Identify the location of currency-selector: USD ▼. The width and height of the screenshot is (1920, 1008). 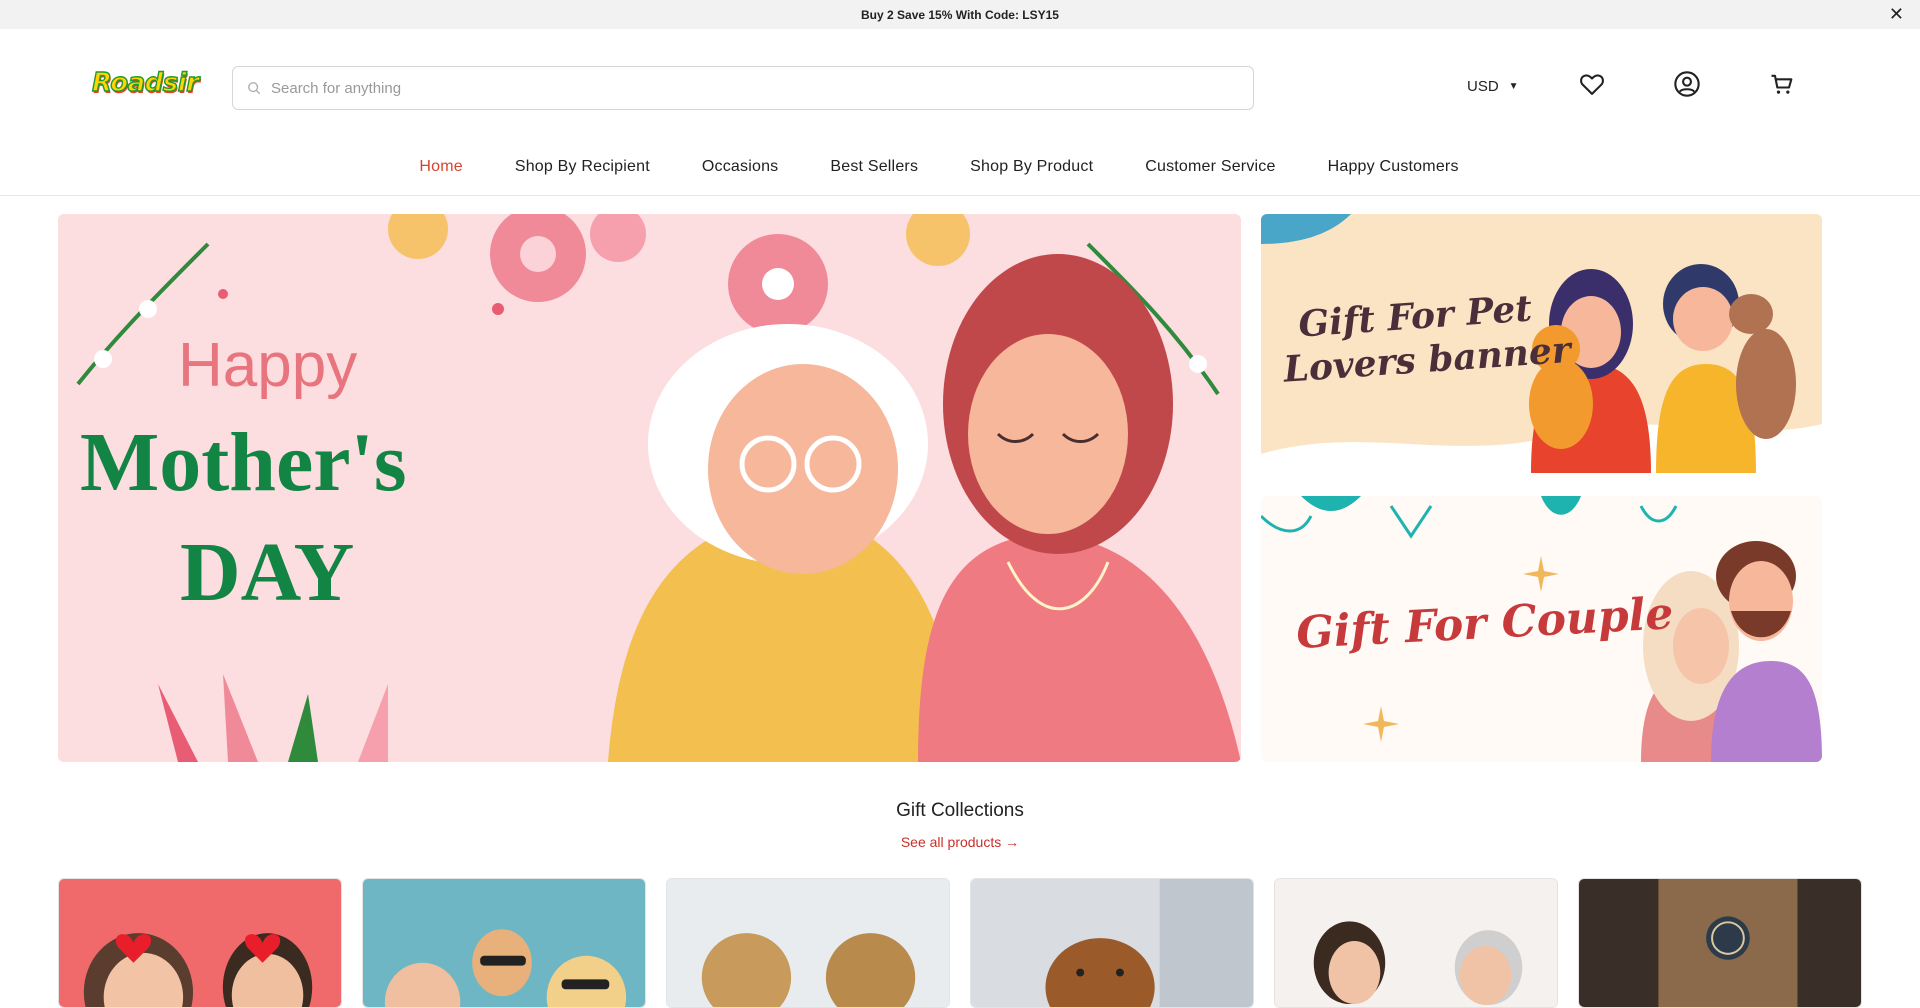
(1493, 86).